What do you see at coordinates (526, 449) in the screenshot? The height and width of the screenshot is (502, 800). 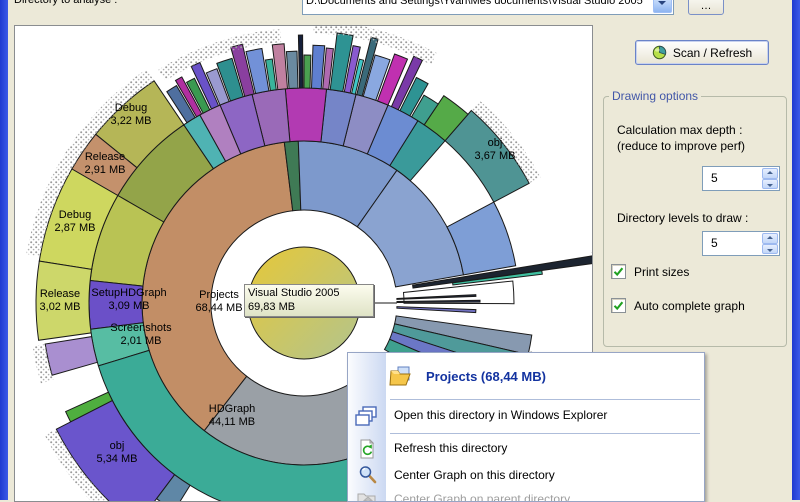 I see `menu-item-refresh: Refresh this directory` at bounding box center [526, 449].